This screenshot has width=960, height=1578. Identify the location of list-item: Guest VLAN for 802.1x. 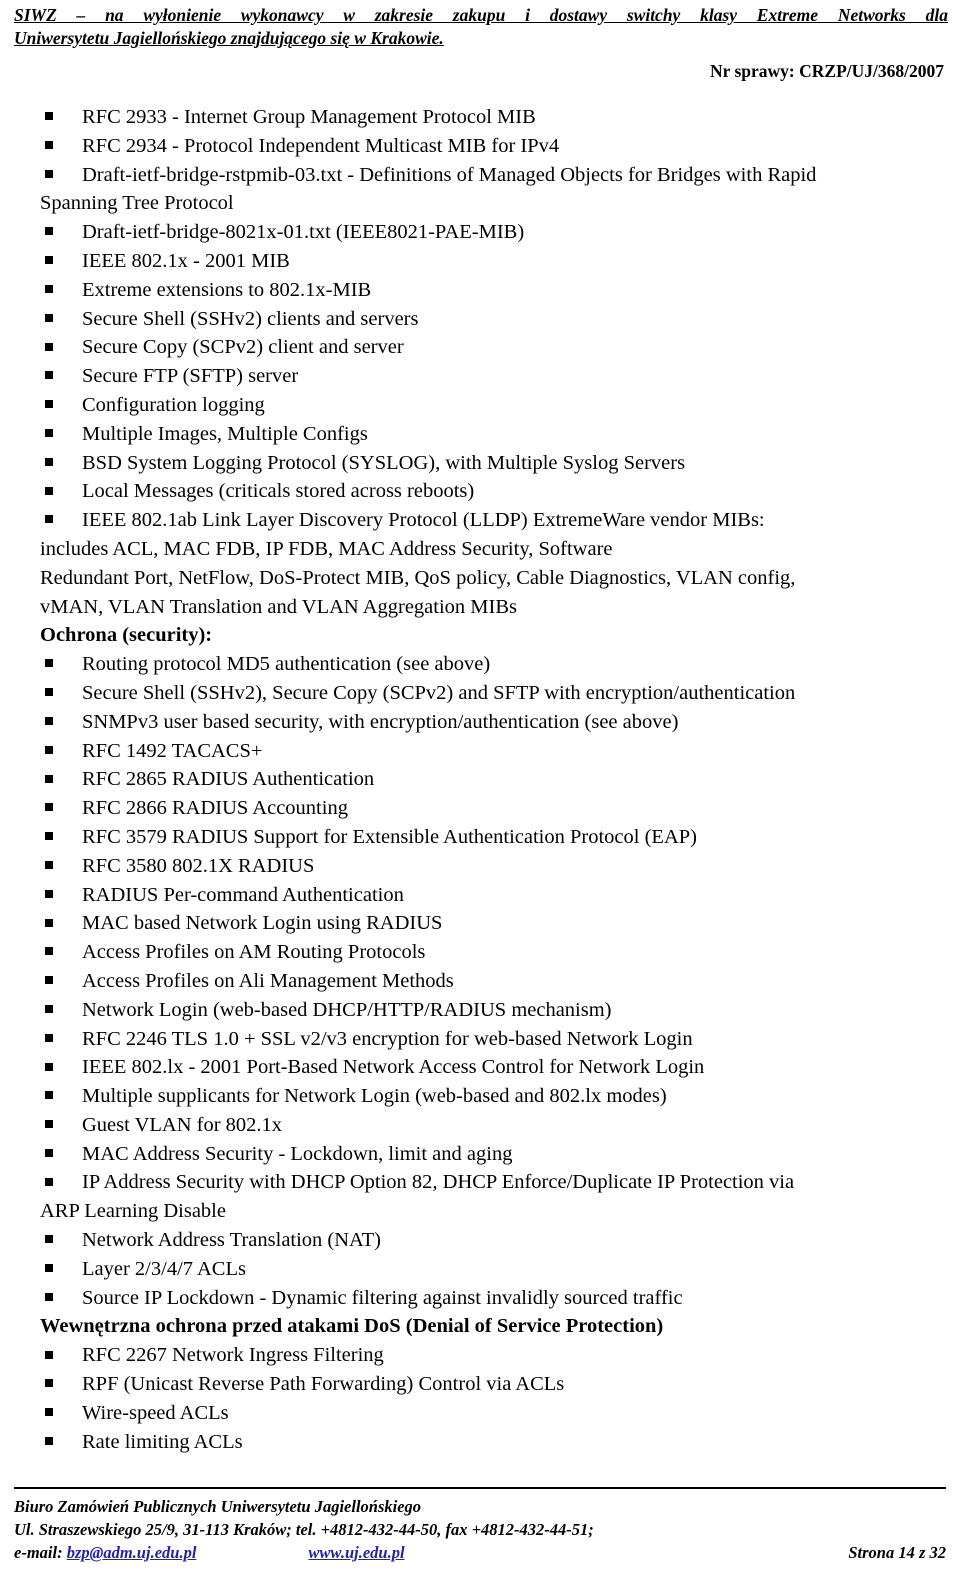
(495, 1125).